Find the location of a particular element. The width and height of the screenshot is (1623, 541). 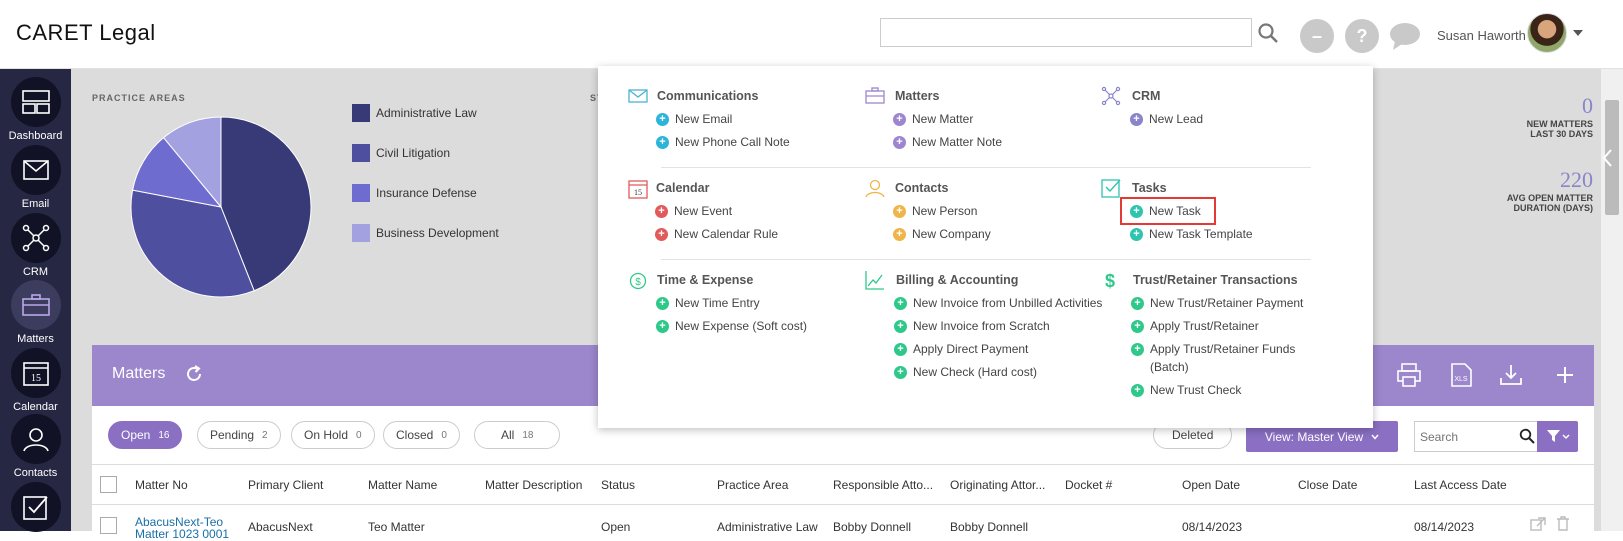

filter-button is located at coordinates (1557, 436).